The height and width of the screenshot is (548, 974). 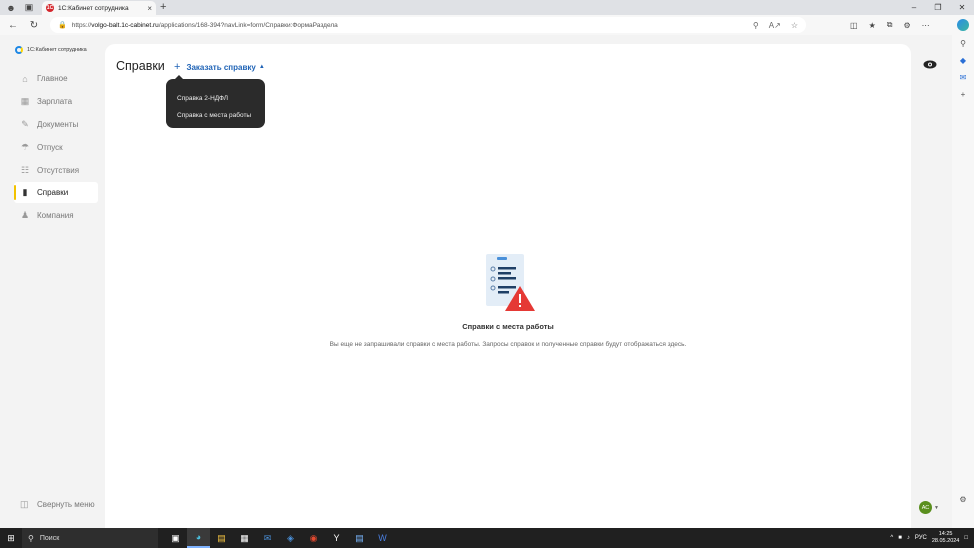 I want to click on sidebar-item-salary: ▦ Зарплата, so click(x=56, y=101).